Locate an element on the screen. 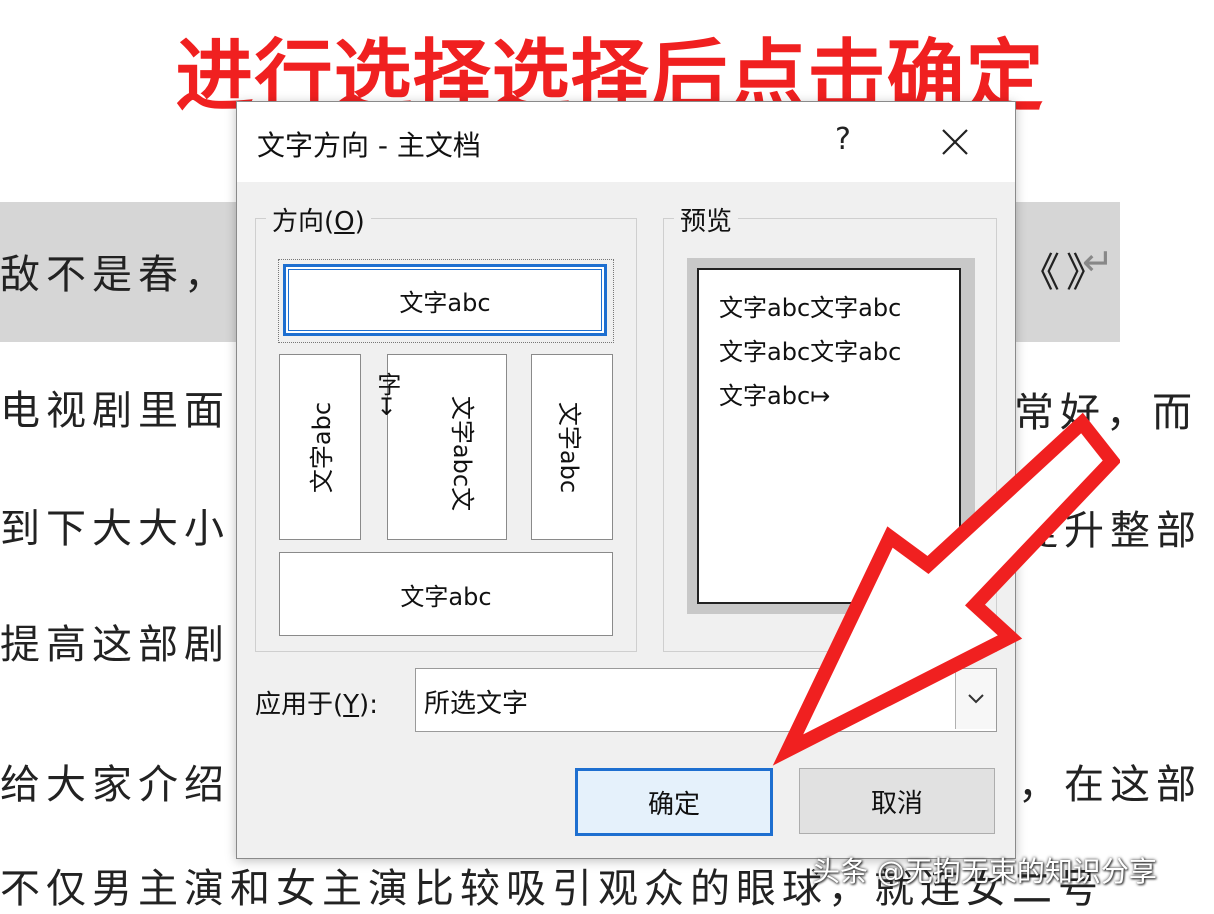 This screenshot has width=1214, height=914. ok-button: 确定 is located at coordinates (674, 802).